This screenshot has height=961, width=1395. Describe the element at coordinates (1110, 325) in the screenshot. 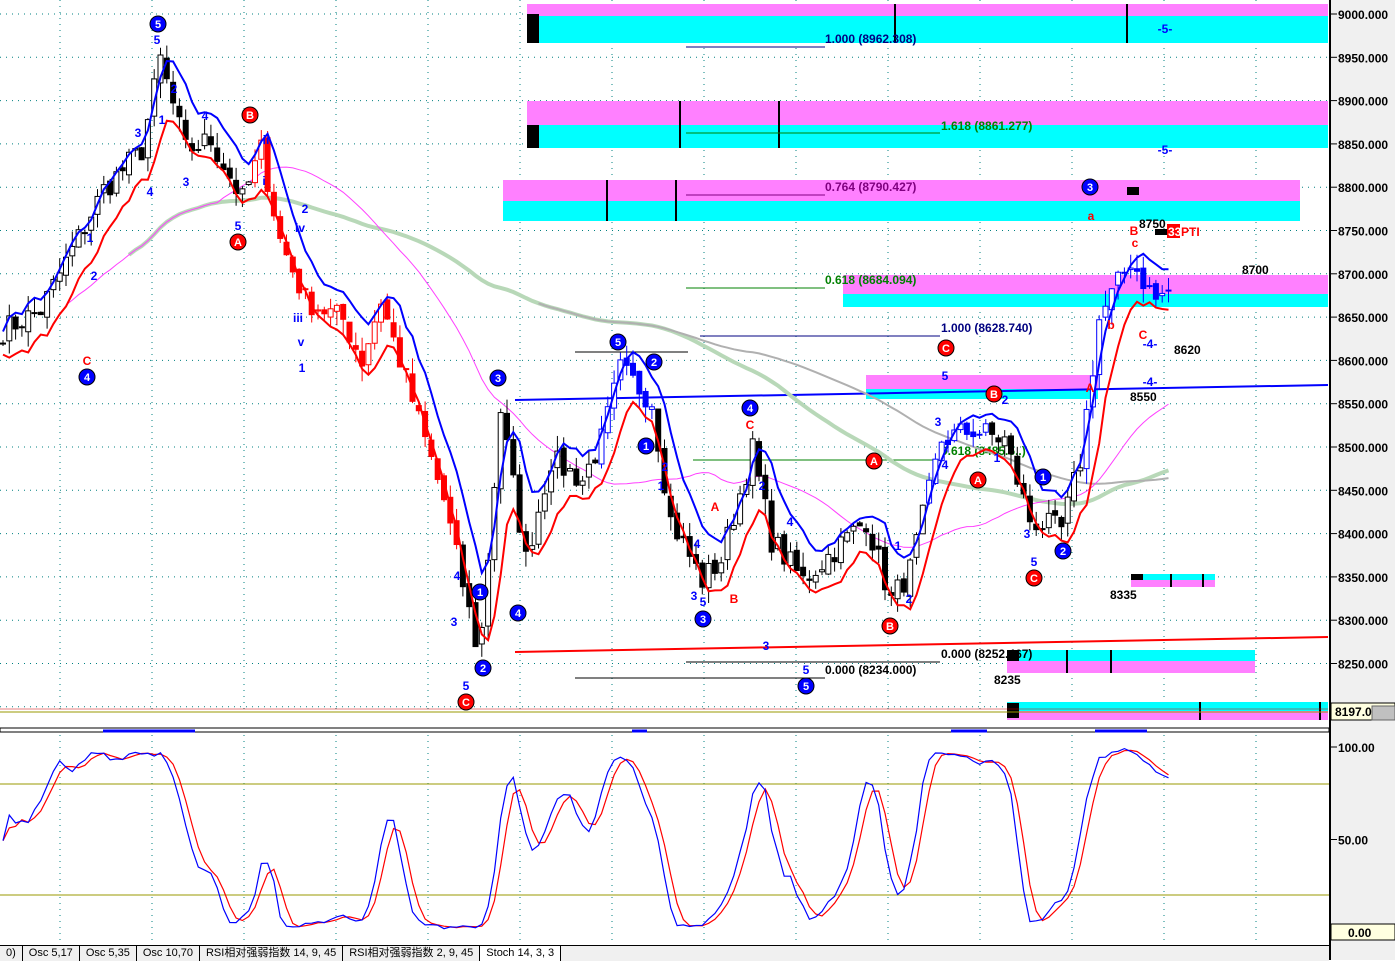

I see `wave-label: b` at that location.